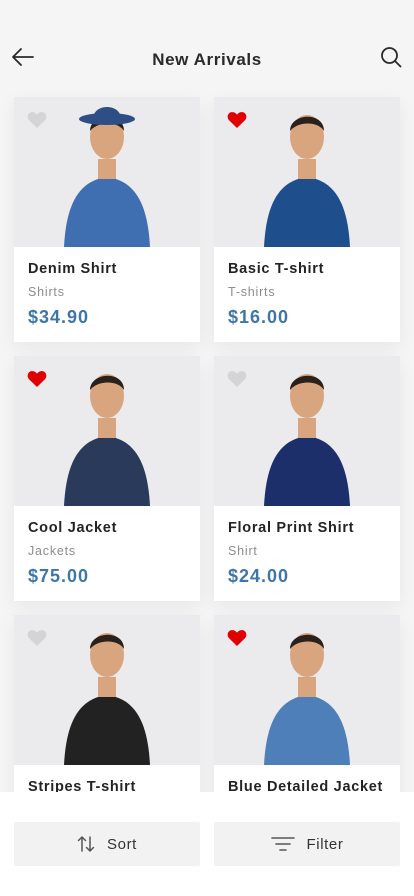 The image size is (414, 896). What do you see at coordinates (259, 576) in the screenshot?
I see `product-price: $24.00` at bounding box center [259, 576].